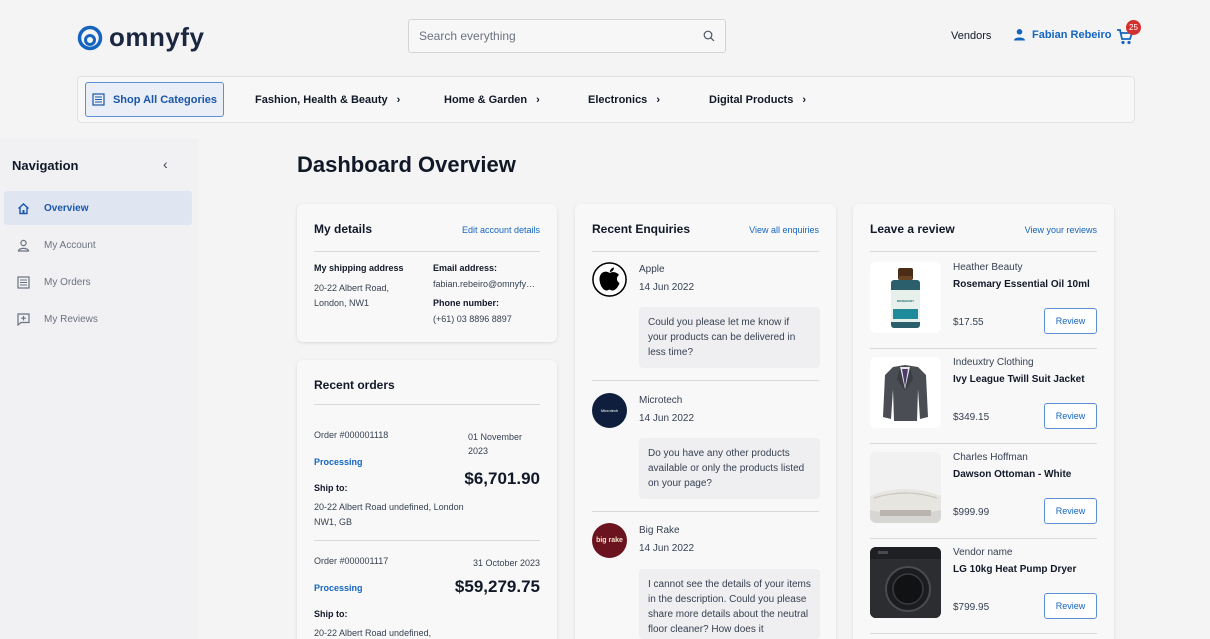 The width and height of the screenshot is (1210, 639). Describe the element at coordinates (343, 229) in the screenshot. I see `card-title: My details` at that location.